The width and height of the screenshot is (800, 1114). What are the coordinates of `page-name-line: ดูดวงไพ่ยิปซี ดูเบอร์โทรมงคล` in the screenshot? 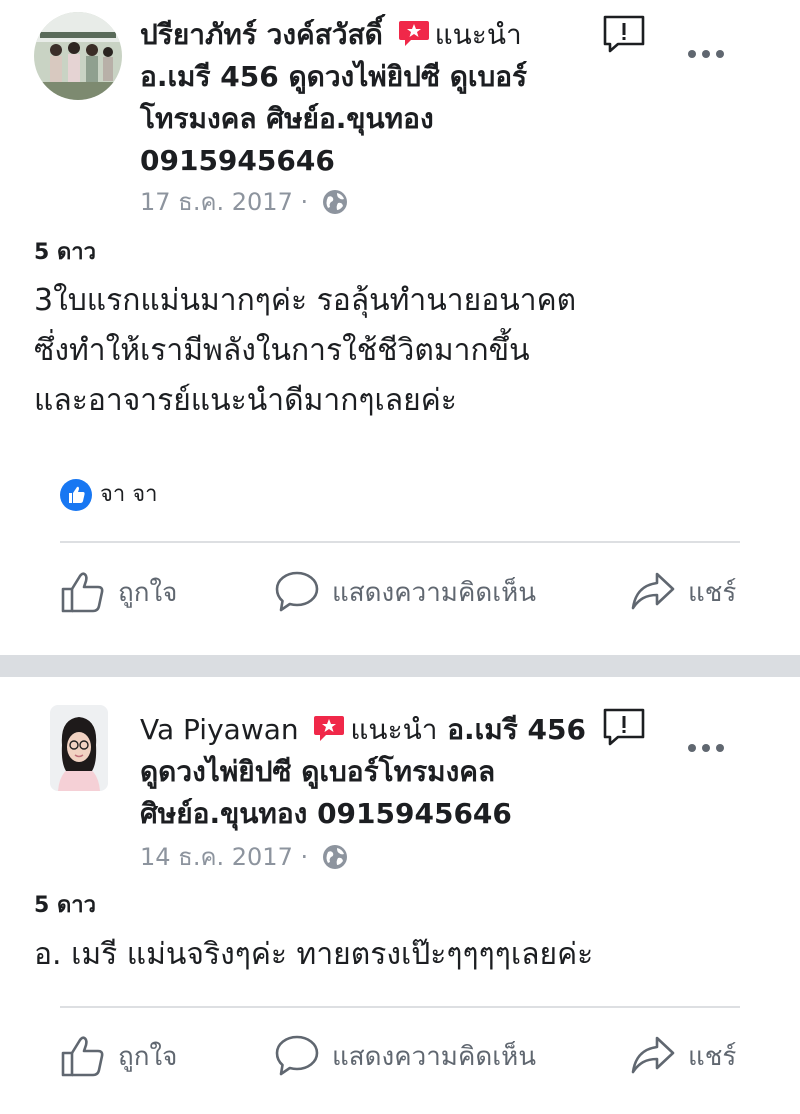 It's located at (317, 771).